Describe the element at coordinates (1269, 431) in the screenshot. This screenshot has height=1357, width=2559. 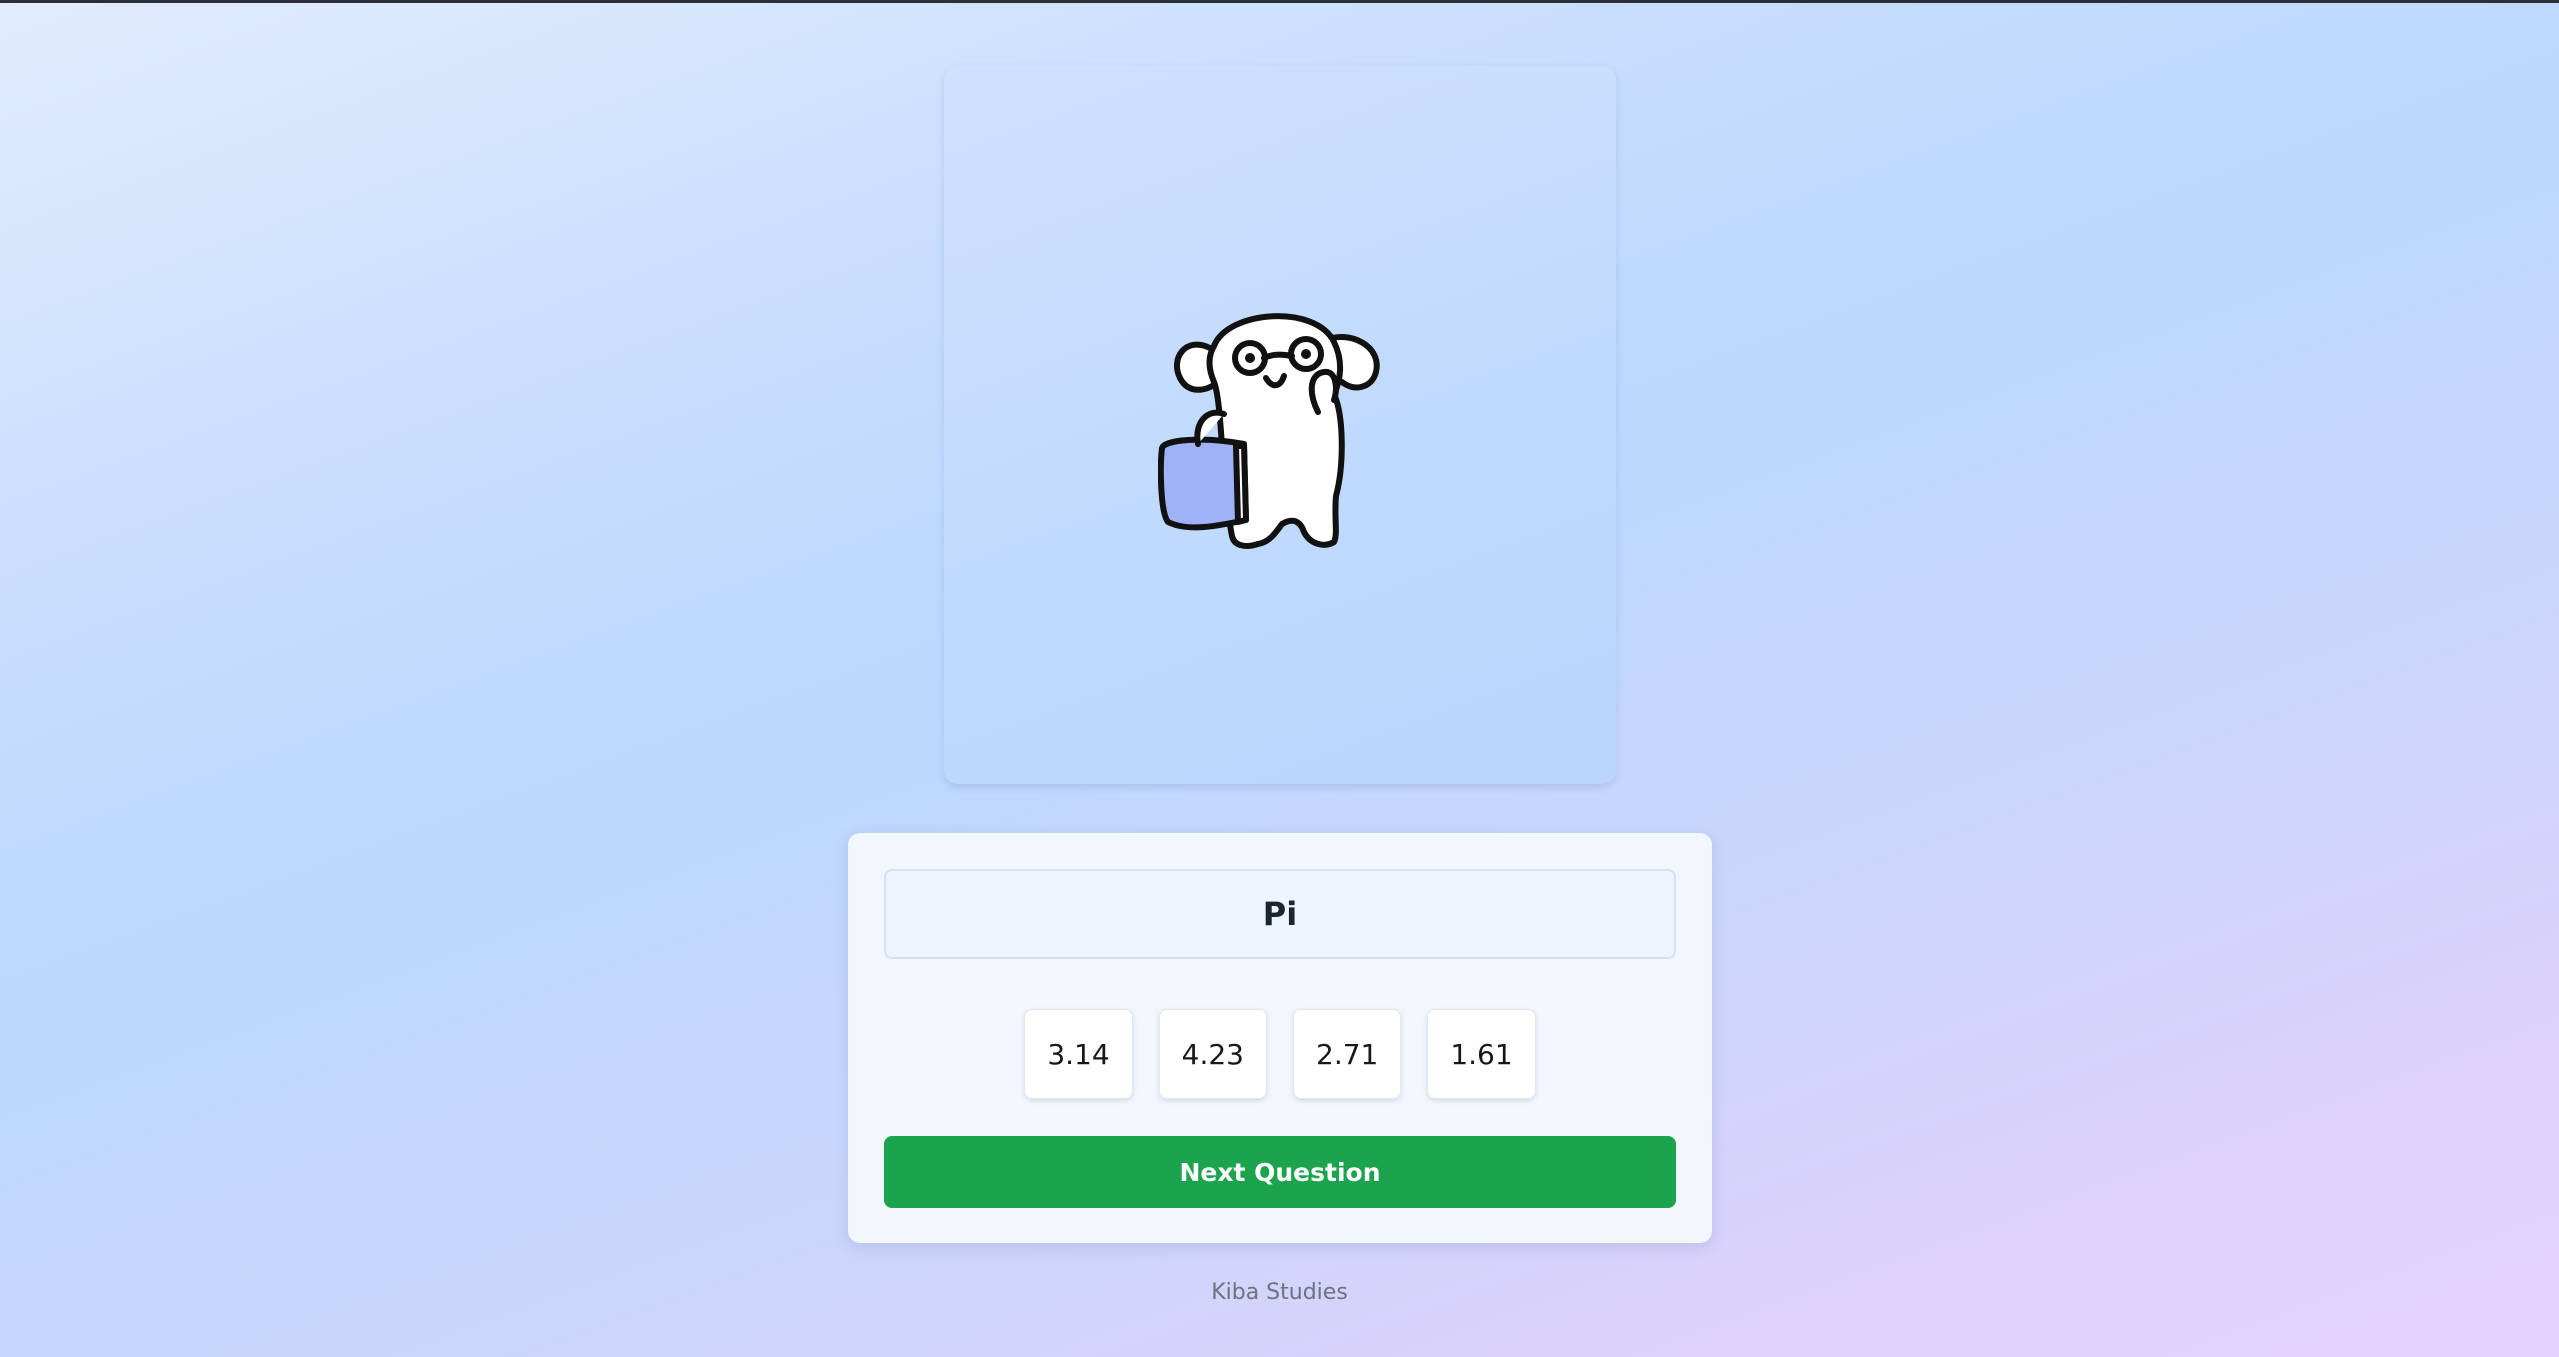
I see `bear-mascot-icon` at that location.